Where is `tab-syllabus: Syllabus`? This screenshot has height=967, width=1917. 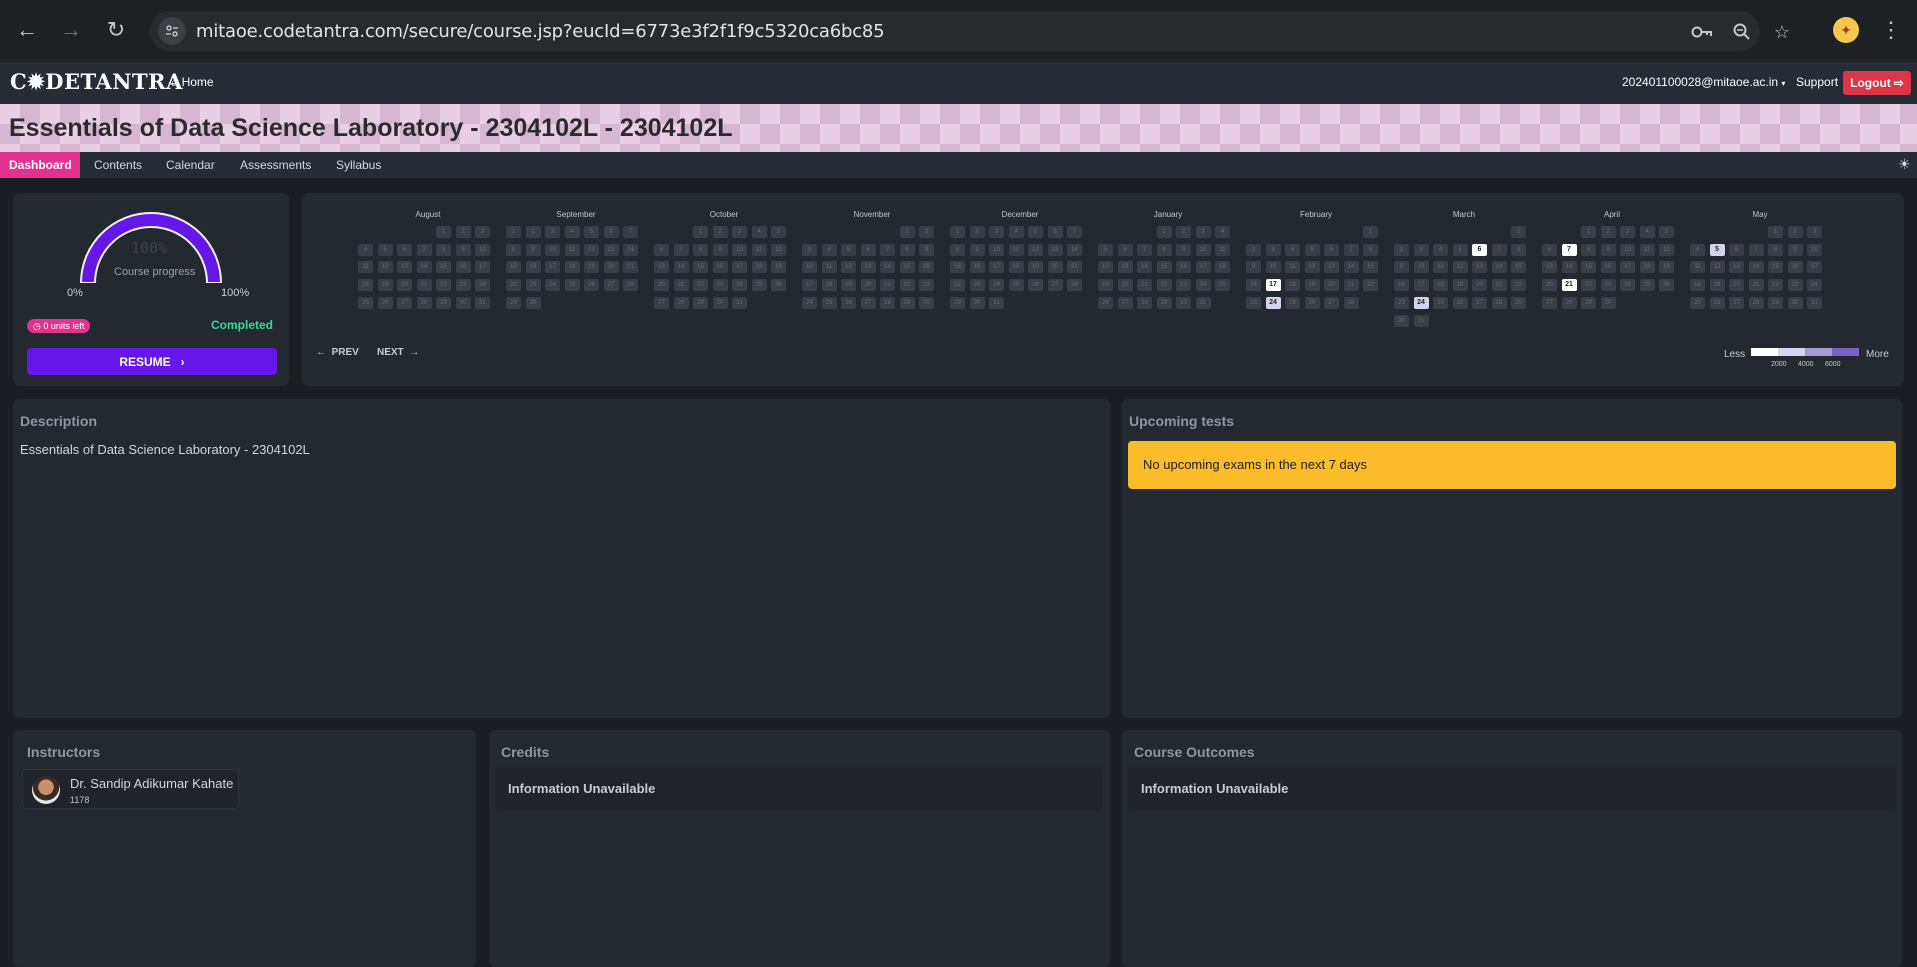 tab-syllabus: Syllabus is located at coordinates (358, 165).